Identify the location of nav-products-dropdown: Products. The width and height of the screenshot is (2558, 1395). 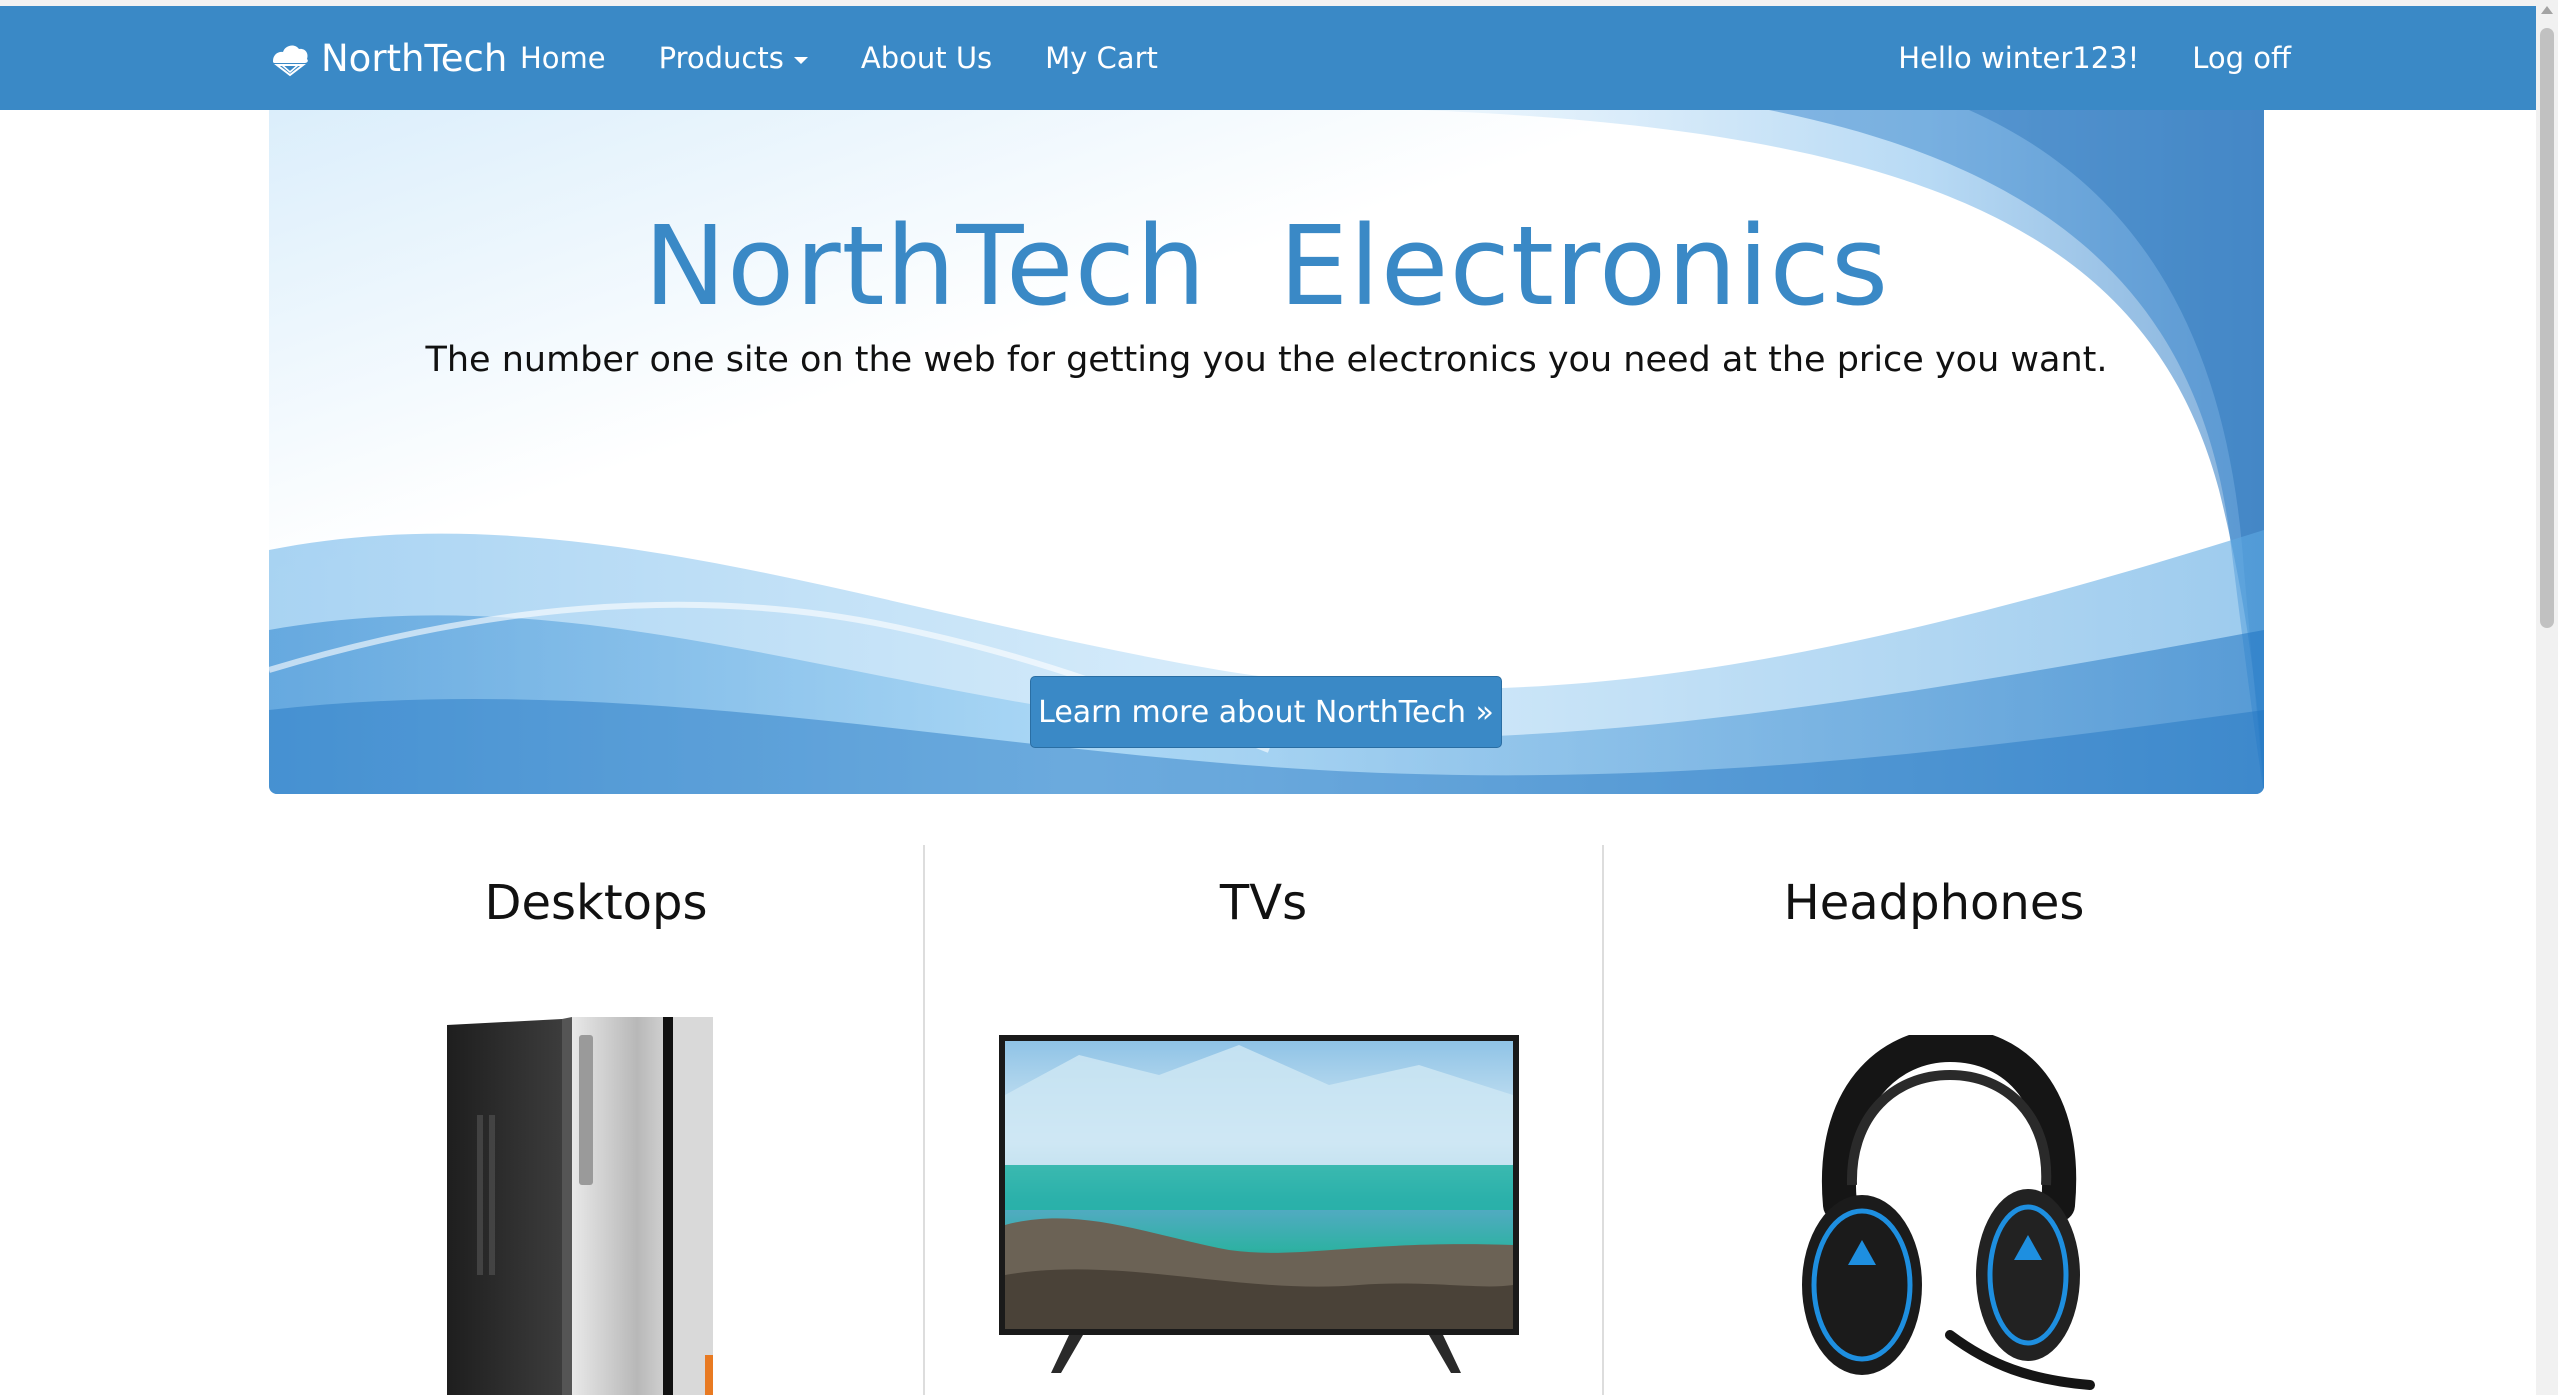
(733, 58).